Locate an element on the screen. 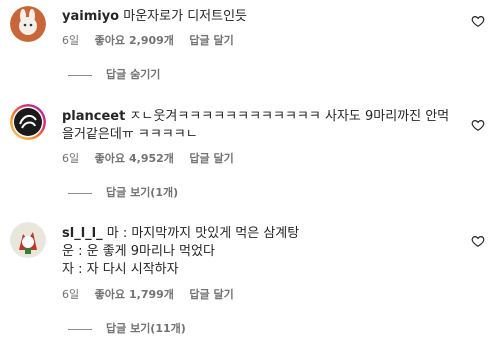 This screenshot has height=357, width=491. comment-body-line: 자 : 자 다시 시작하자 is located at coordinates (120, 269).